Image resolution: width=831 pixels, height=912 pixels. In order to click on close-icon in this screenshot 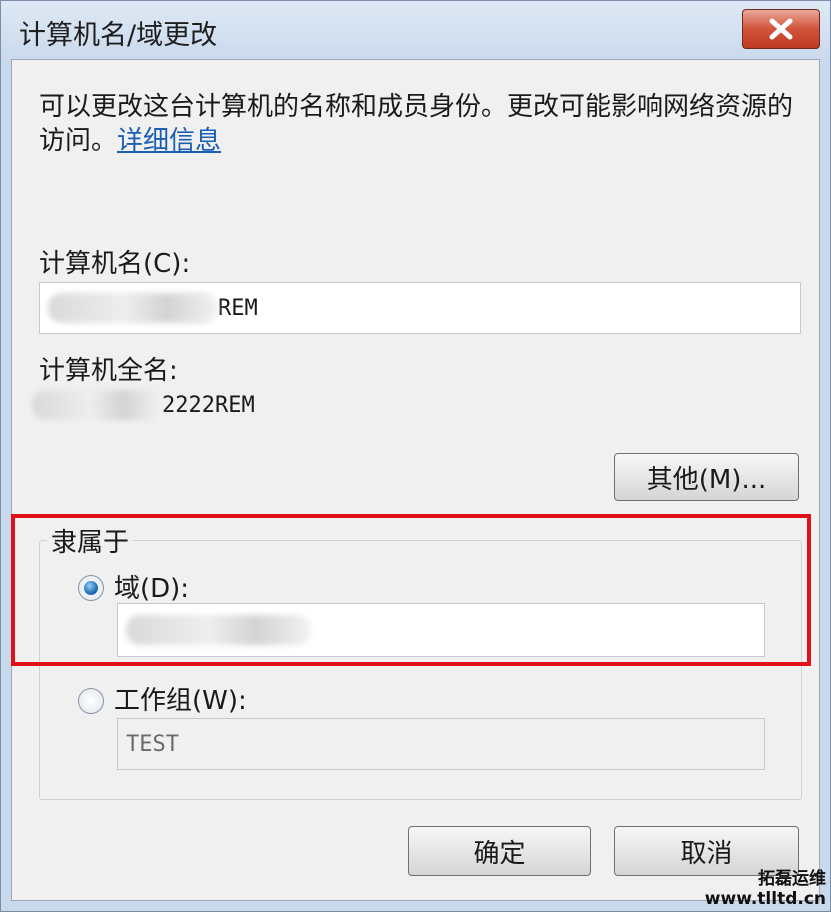, I will do `click(781, 29)`.